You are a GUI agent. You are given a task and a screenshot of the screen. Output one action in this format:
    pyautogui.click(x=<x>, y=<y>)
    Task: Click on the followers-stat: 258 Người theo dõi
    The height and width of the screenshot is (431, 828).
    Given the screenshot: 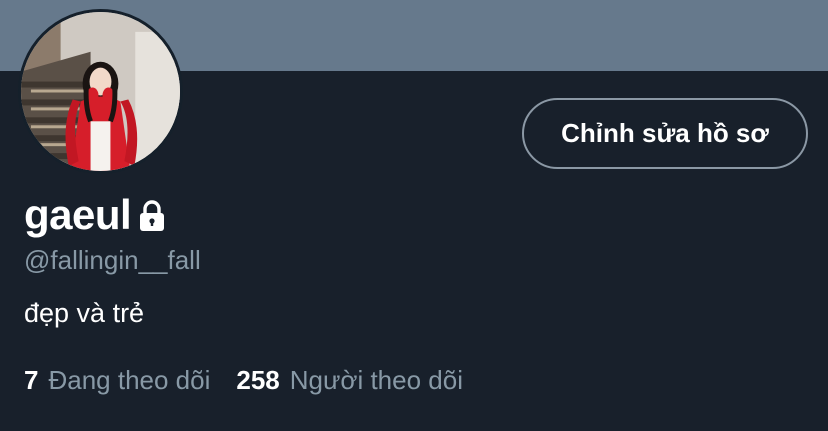 What is the action you would take?
    pyautogui.click(x=349, y=380)
    